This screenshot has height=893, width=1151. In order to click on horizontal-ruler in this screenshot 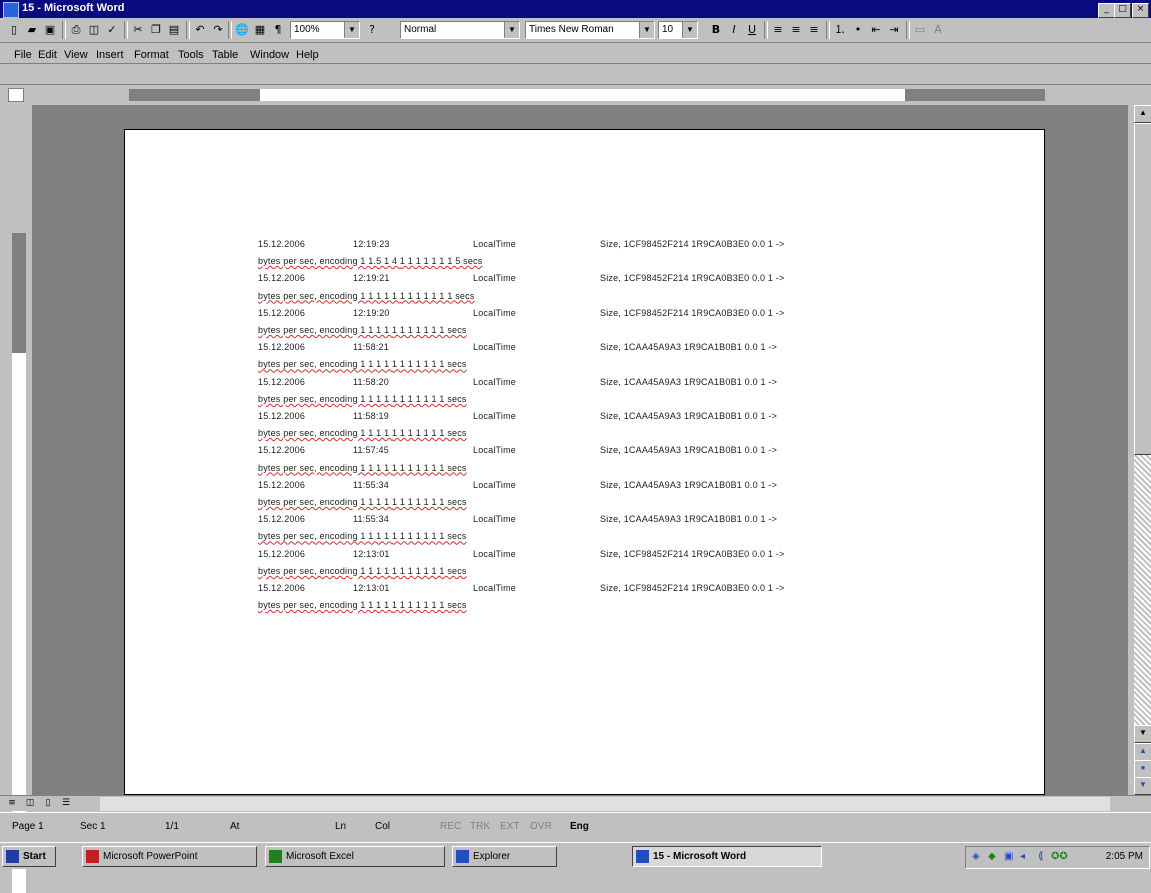, I will do `click(582, 95)`.